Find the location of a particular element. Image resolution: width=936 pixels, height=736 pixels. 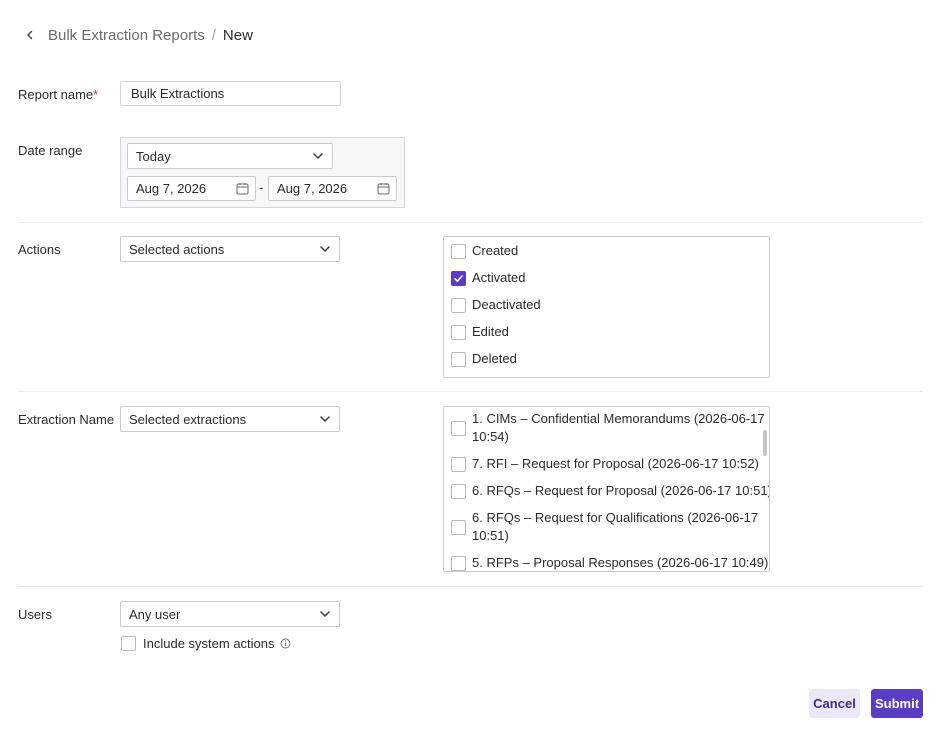

option-label: Deleted is located at coordinates (494, 358).